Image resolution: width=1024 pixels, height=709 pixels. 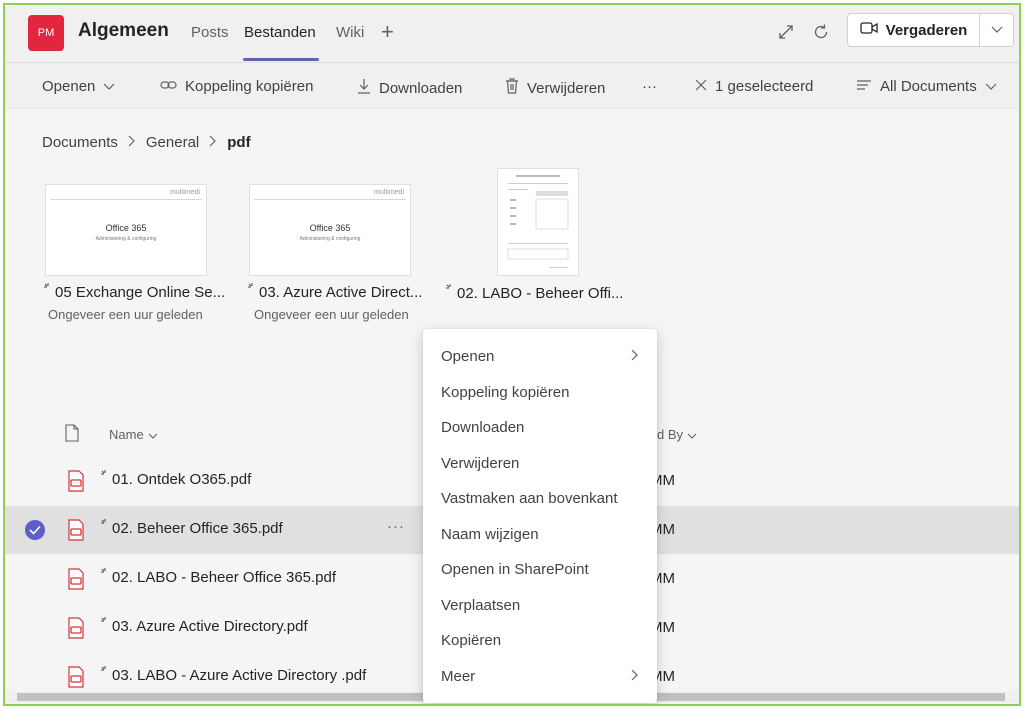 What do you see at coordinates (701, 86) in the screenshot?
I see `close-icon` at bounding box center [701, 86].